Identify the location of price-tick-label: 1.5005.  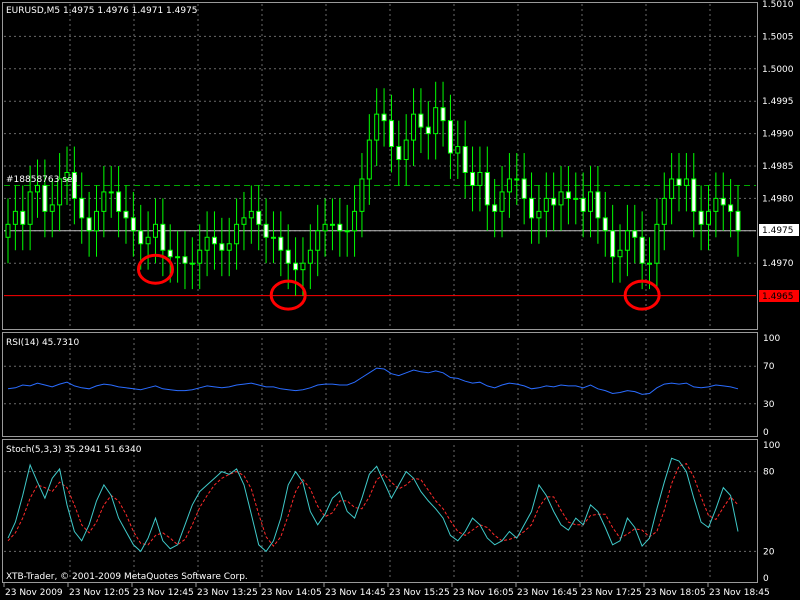
(778, 37).